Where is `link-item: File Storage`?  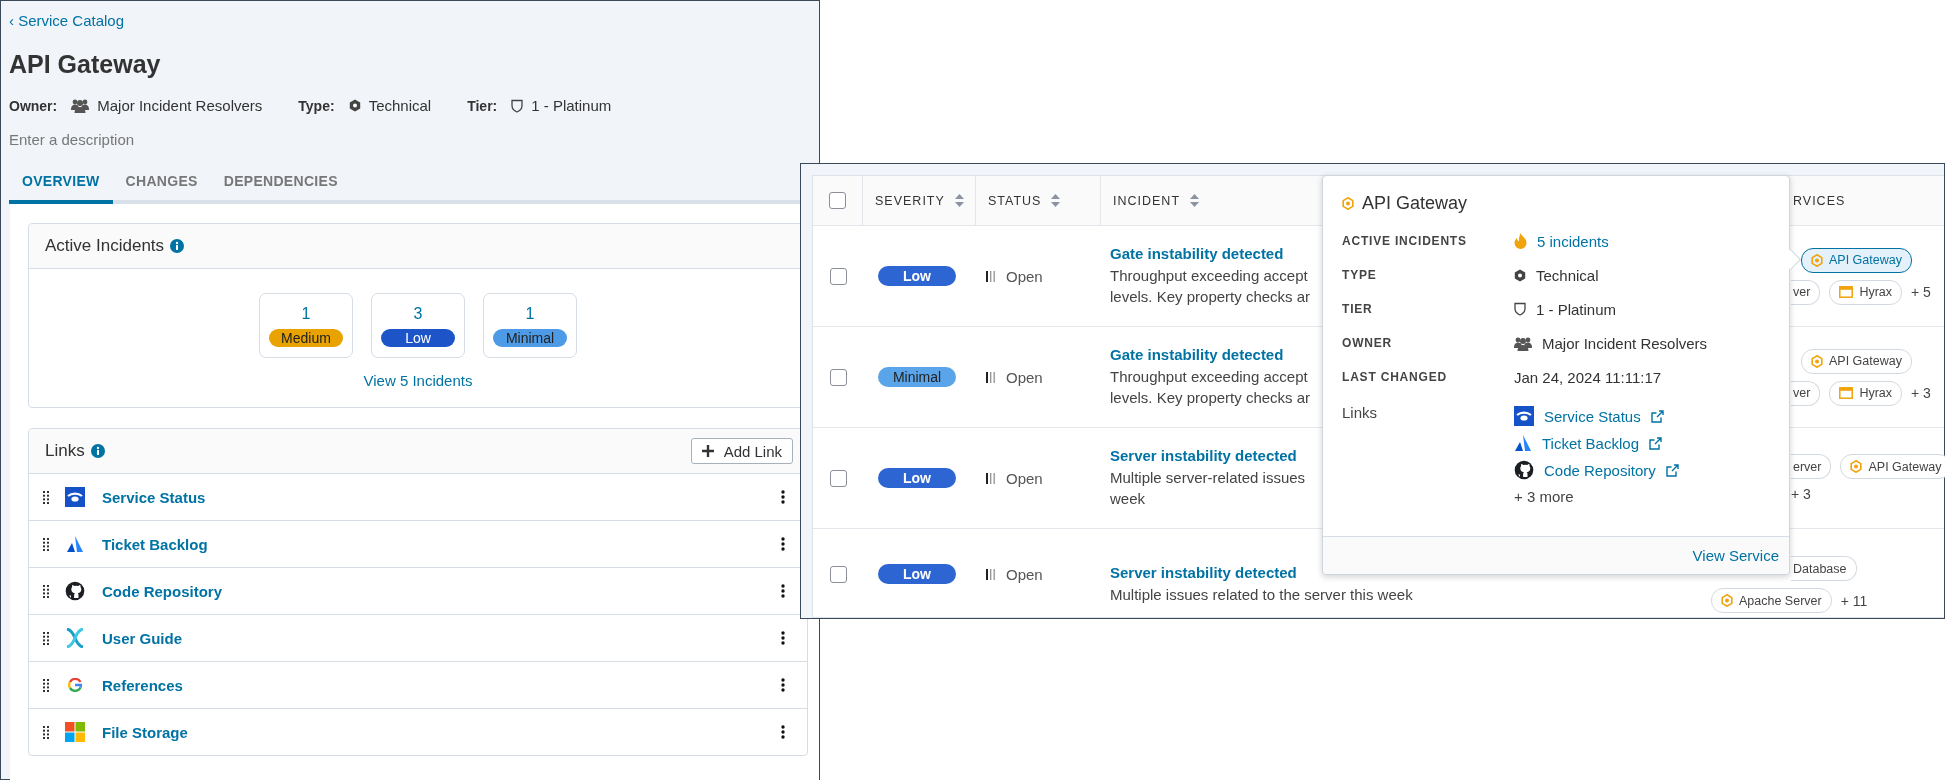
link-item: File Storage is located at coordinates (145, 732).